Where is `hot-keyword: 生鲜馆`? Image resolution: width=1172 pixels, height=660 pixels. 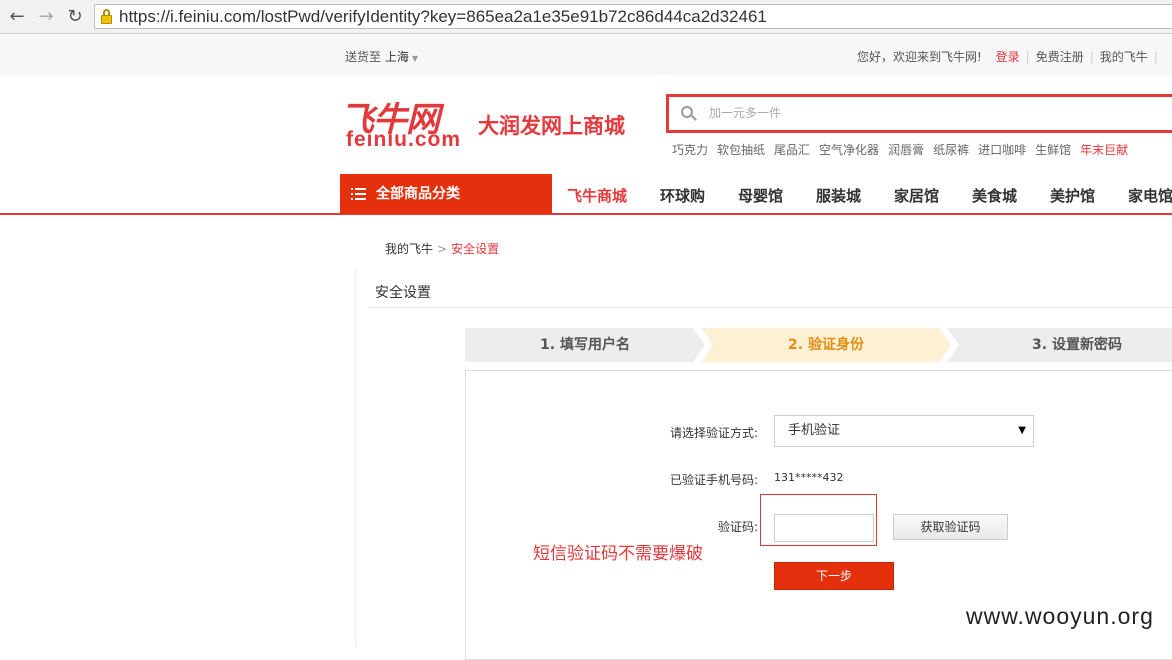
hot-keyword: 生鲜馆 is located at coordinates (1053, 150).